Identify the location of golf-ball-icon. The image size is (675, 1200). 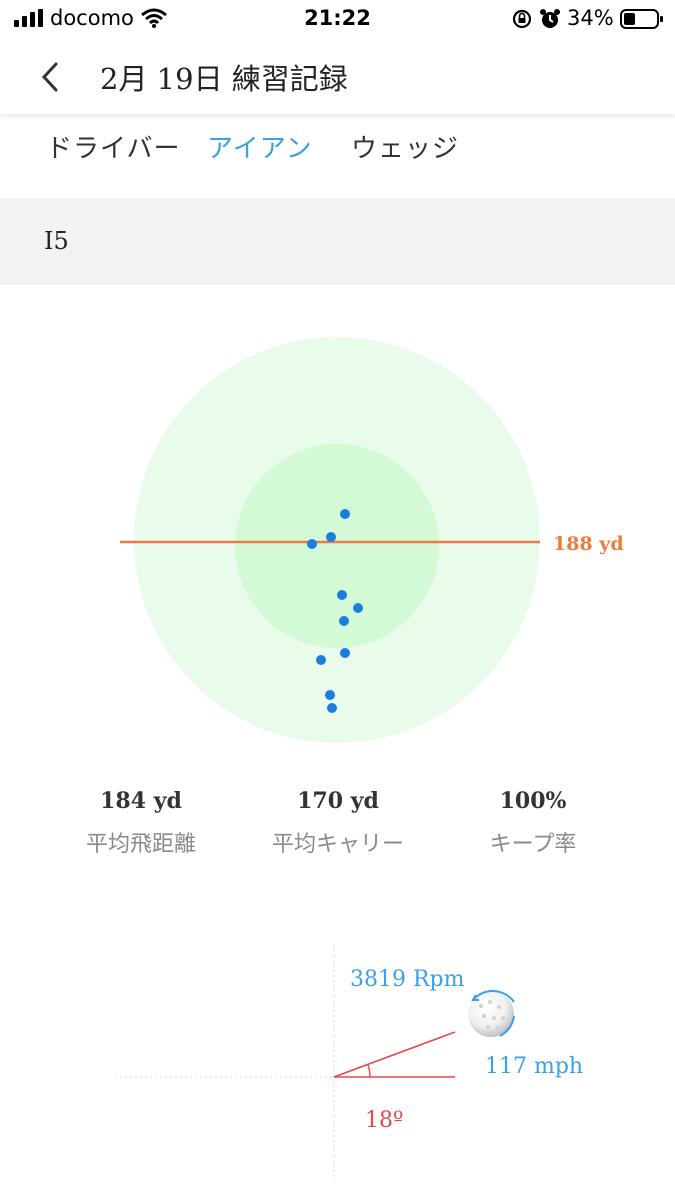
(491, 1013).